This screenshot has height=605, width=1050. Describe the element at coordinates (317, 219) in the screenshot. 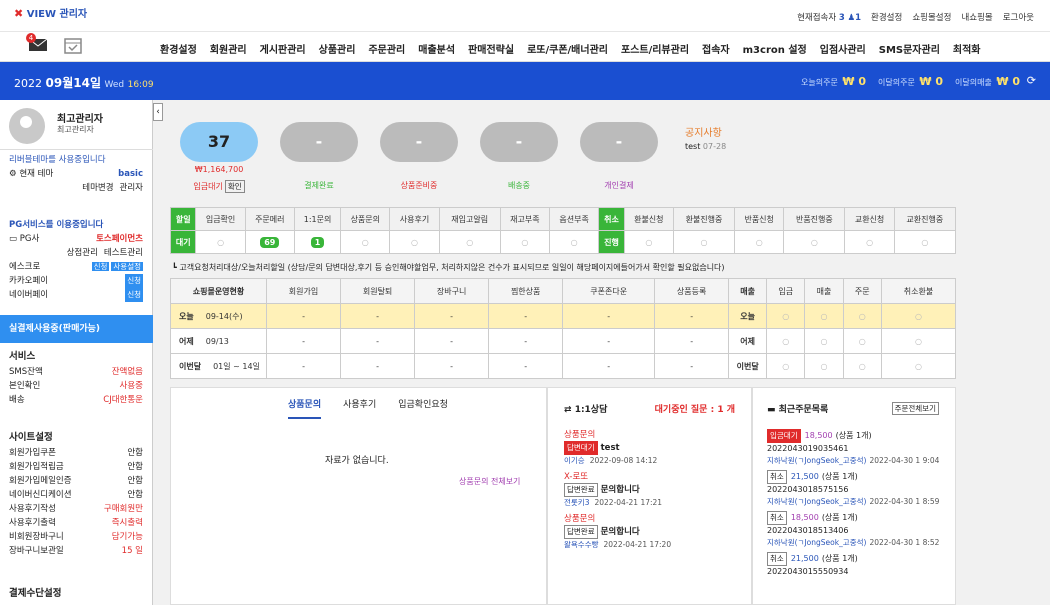

I see `status-col: 1:1문의` at that location.